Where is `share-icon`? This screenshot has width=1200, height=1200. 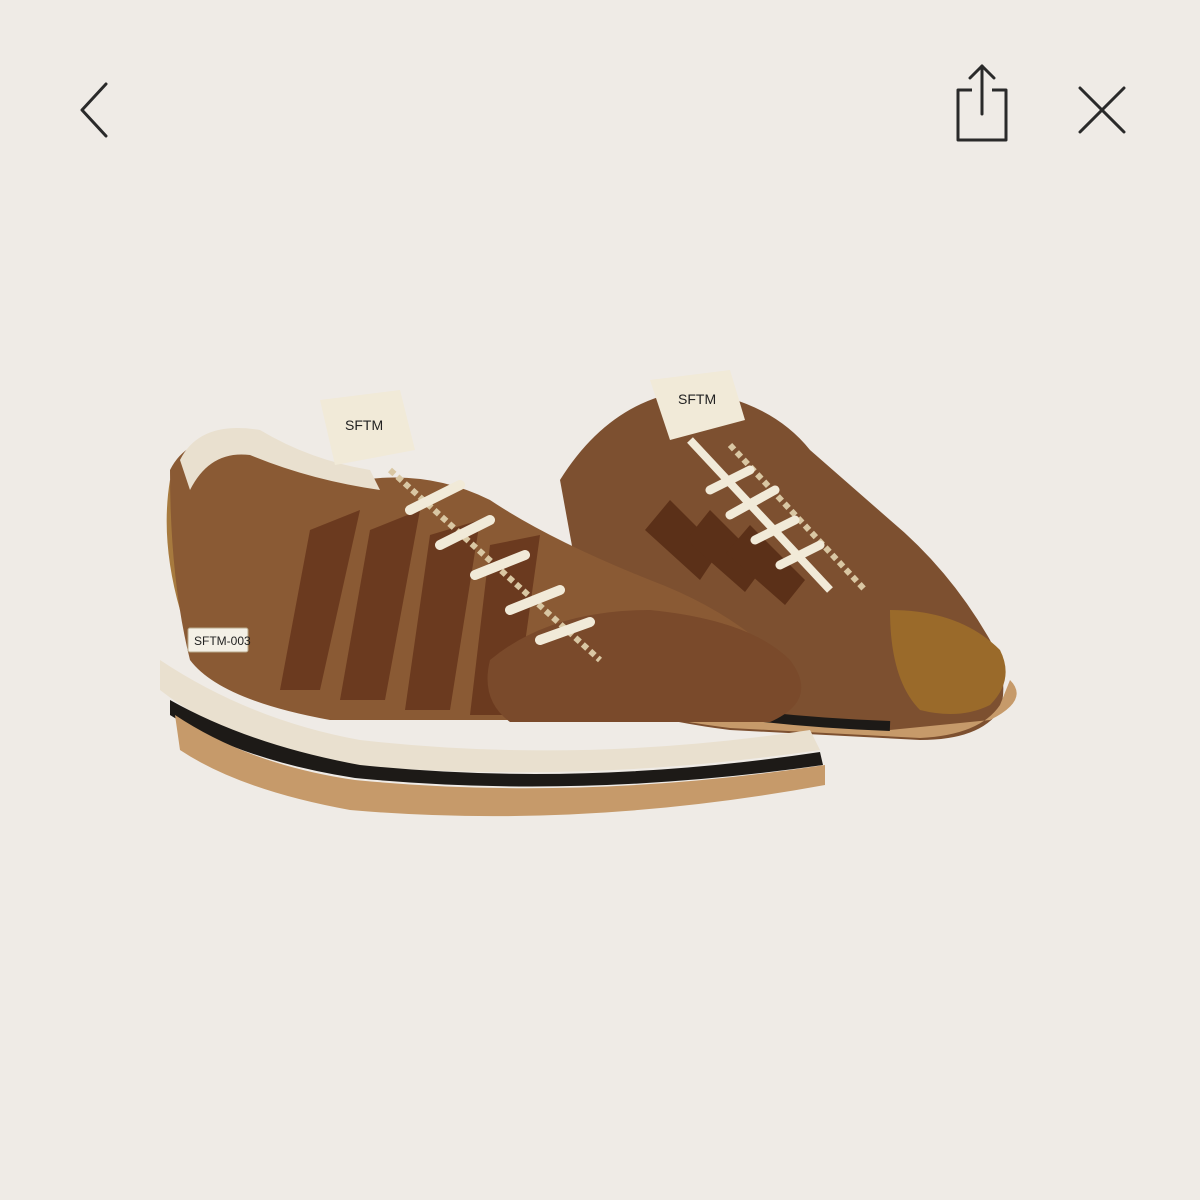 share-icon is located at coordinates (982, 103).